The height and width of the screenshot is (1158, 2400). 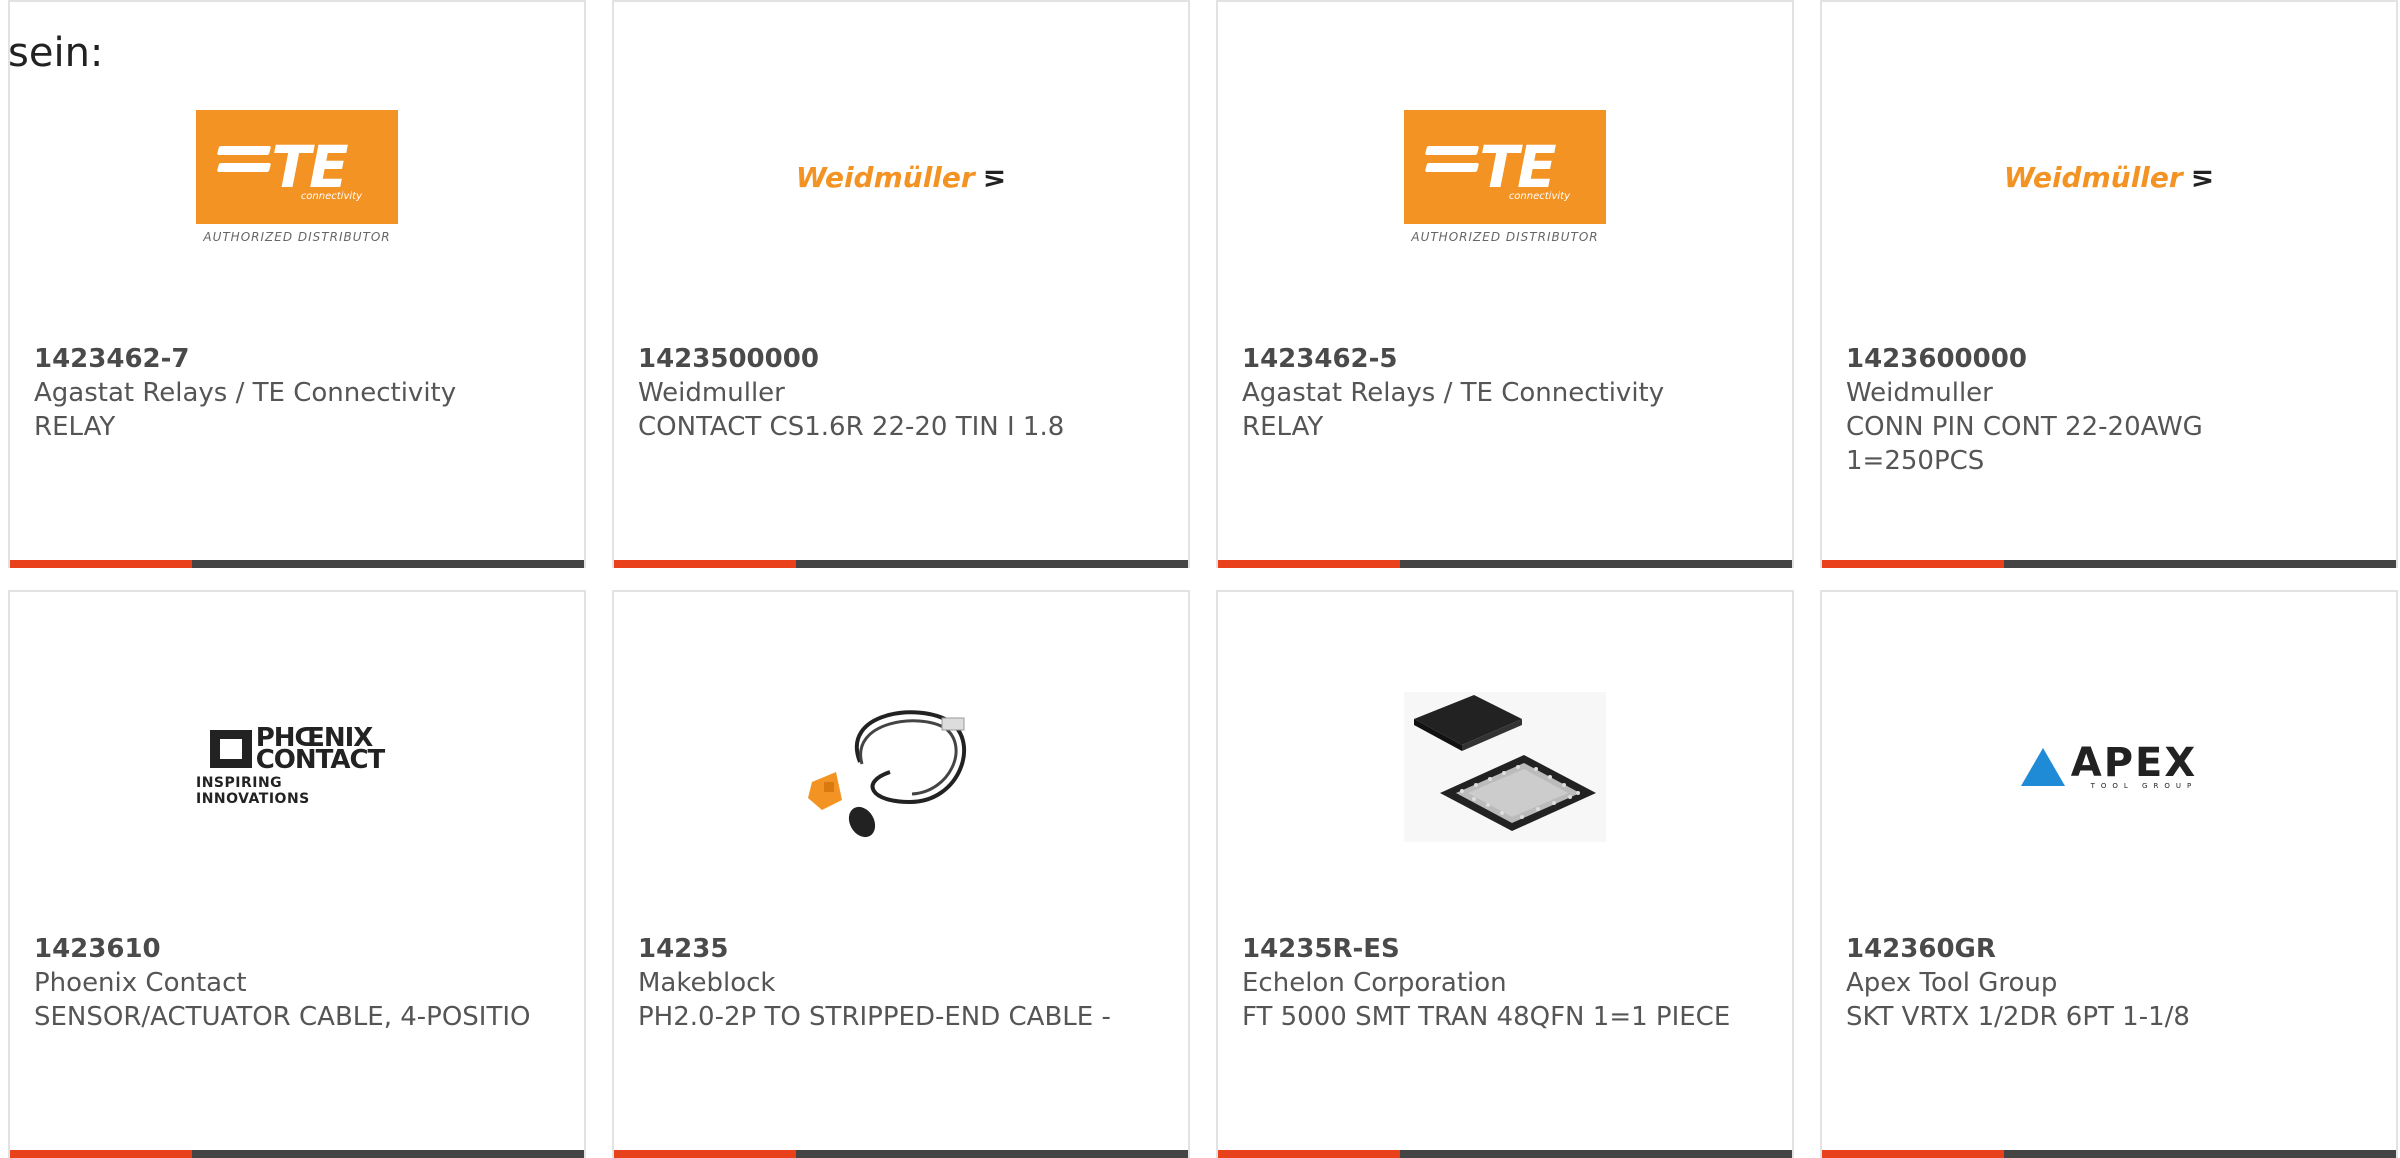 What do you see at coordinates (874, 1017) in the screenshot?
I see `description: PH2.0-2P TO STRIPPED-END CABLE -` at bounding box center [874, 1017].